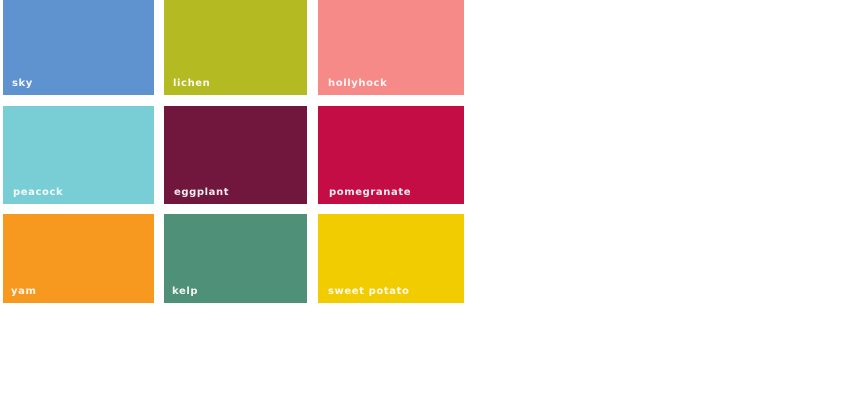  I want to click on swatch-sky: sky, so click(78, 47).